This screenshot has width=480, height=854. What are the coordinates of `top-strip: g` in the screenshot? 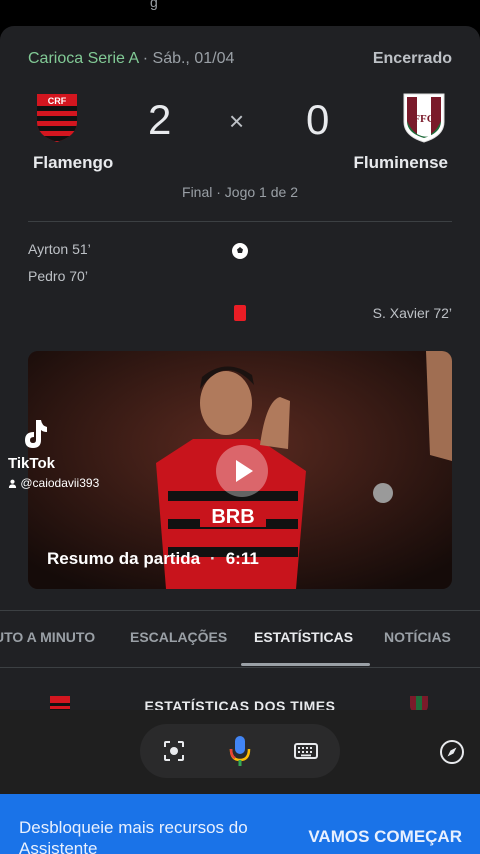 It's located at (240, 13).